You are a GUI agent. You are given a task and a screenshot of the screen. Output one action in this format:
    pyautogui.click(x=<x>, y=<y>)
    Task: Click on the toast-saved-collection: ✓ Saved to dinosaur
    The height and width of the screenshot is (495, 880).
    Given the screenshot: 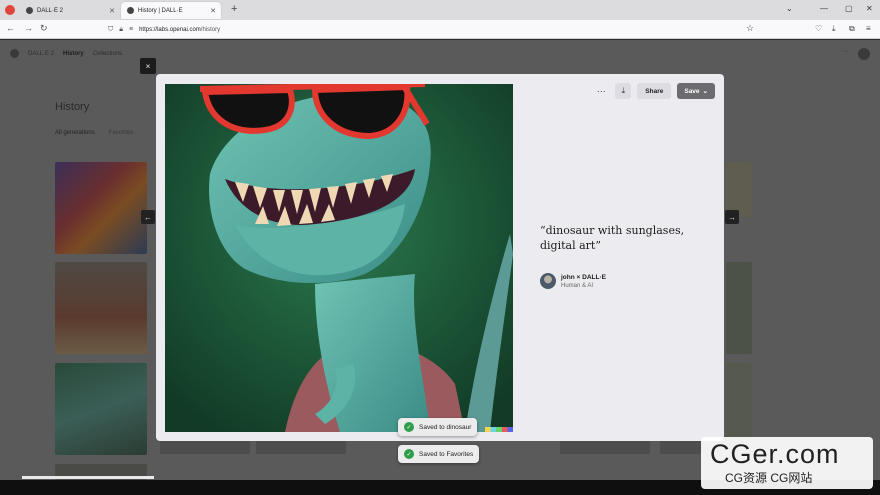 What is the action you would take?
    pyautogui.click(x=438, y=427)
    